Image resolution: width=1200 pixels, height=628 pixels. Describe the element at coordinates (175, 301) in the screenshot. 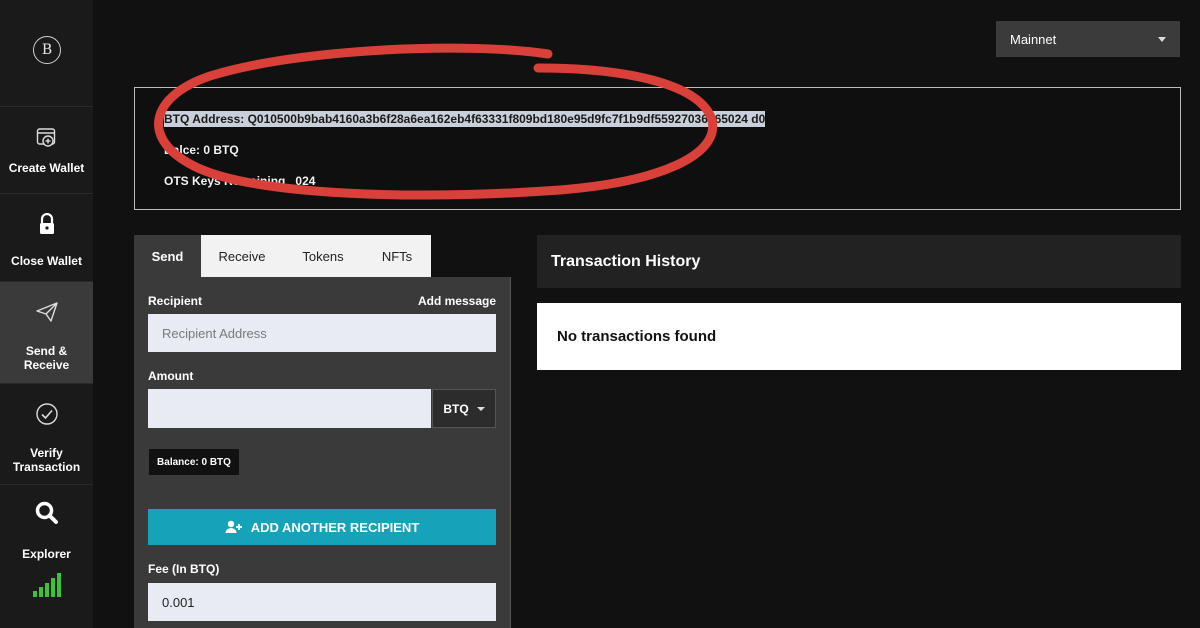

I see `recipient-label: Recipient` at that location.